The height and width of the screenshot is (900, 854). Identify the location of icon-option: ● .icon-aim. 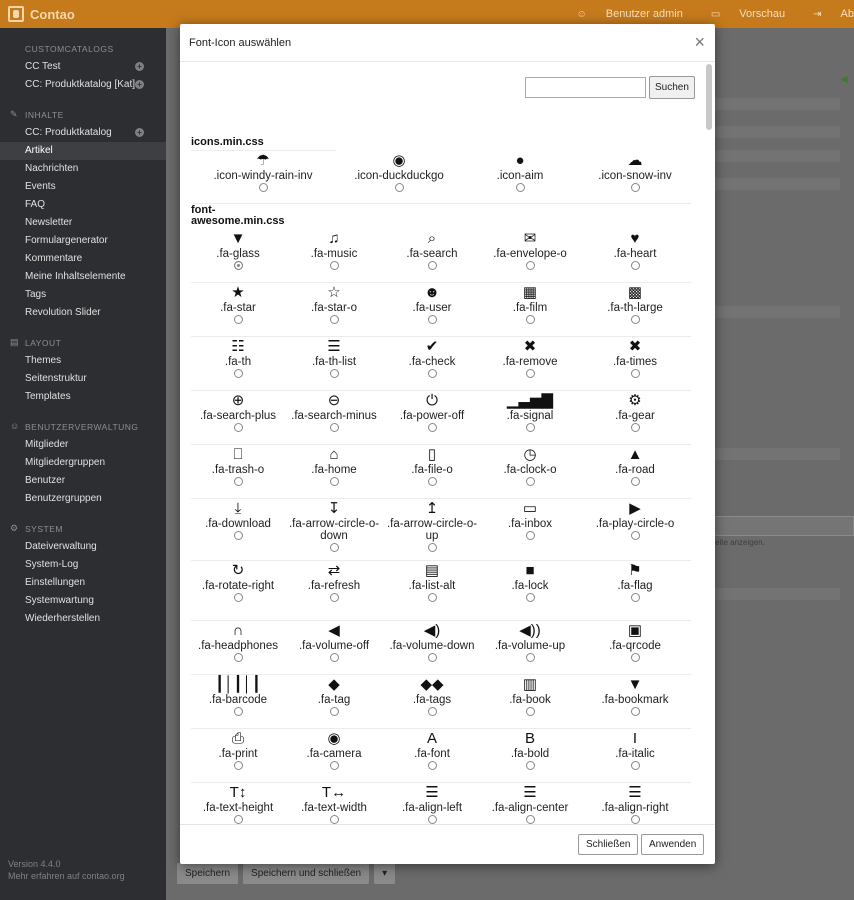
(520, 172).